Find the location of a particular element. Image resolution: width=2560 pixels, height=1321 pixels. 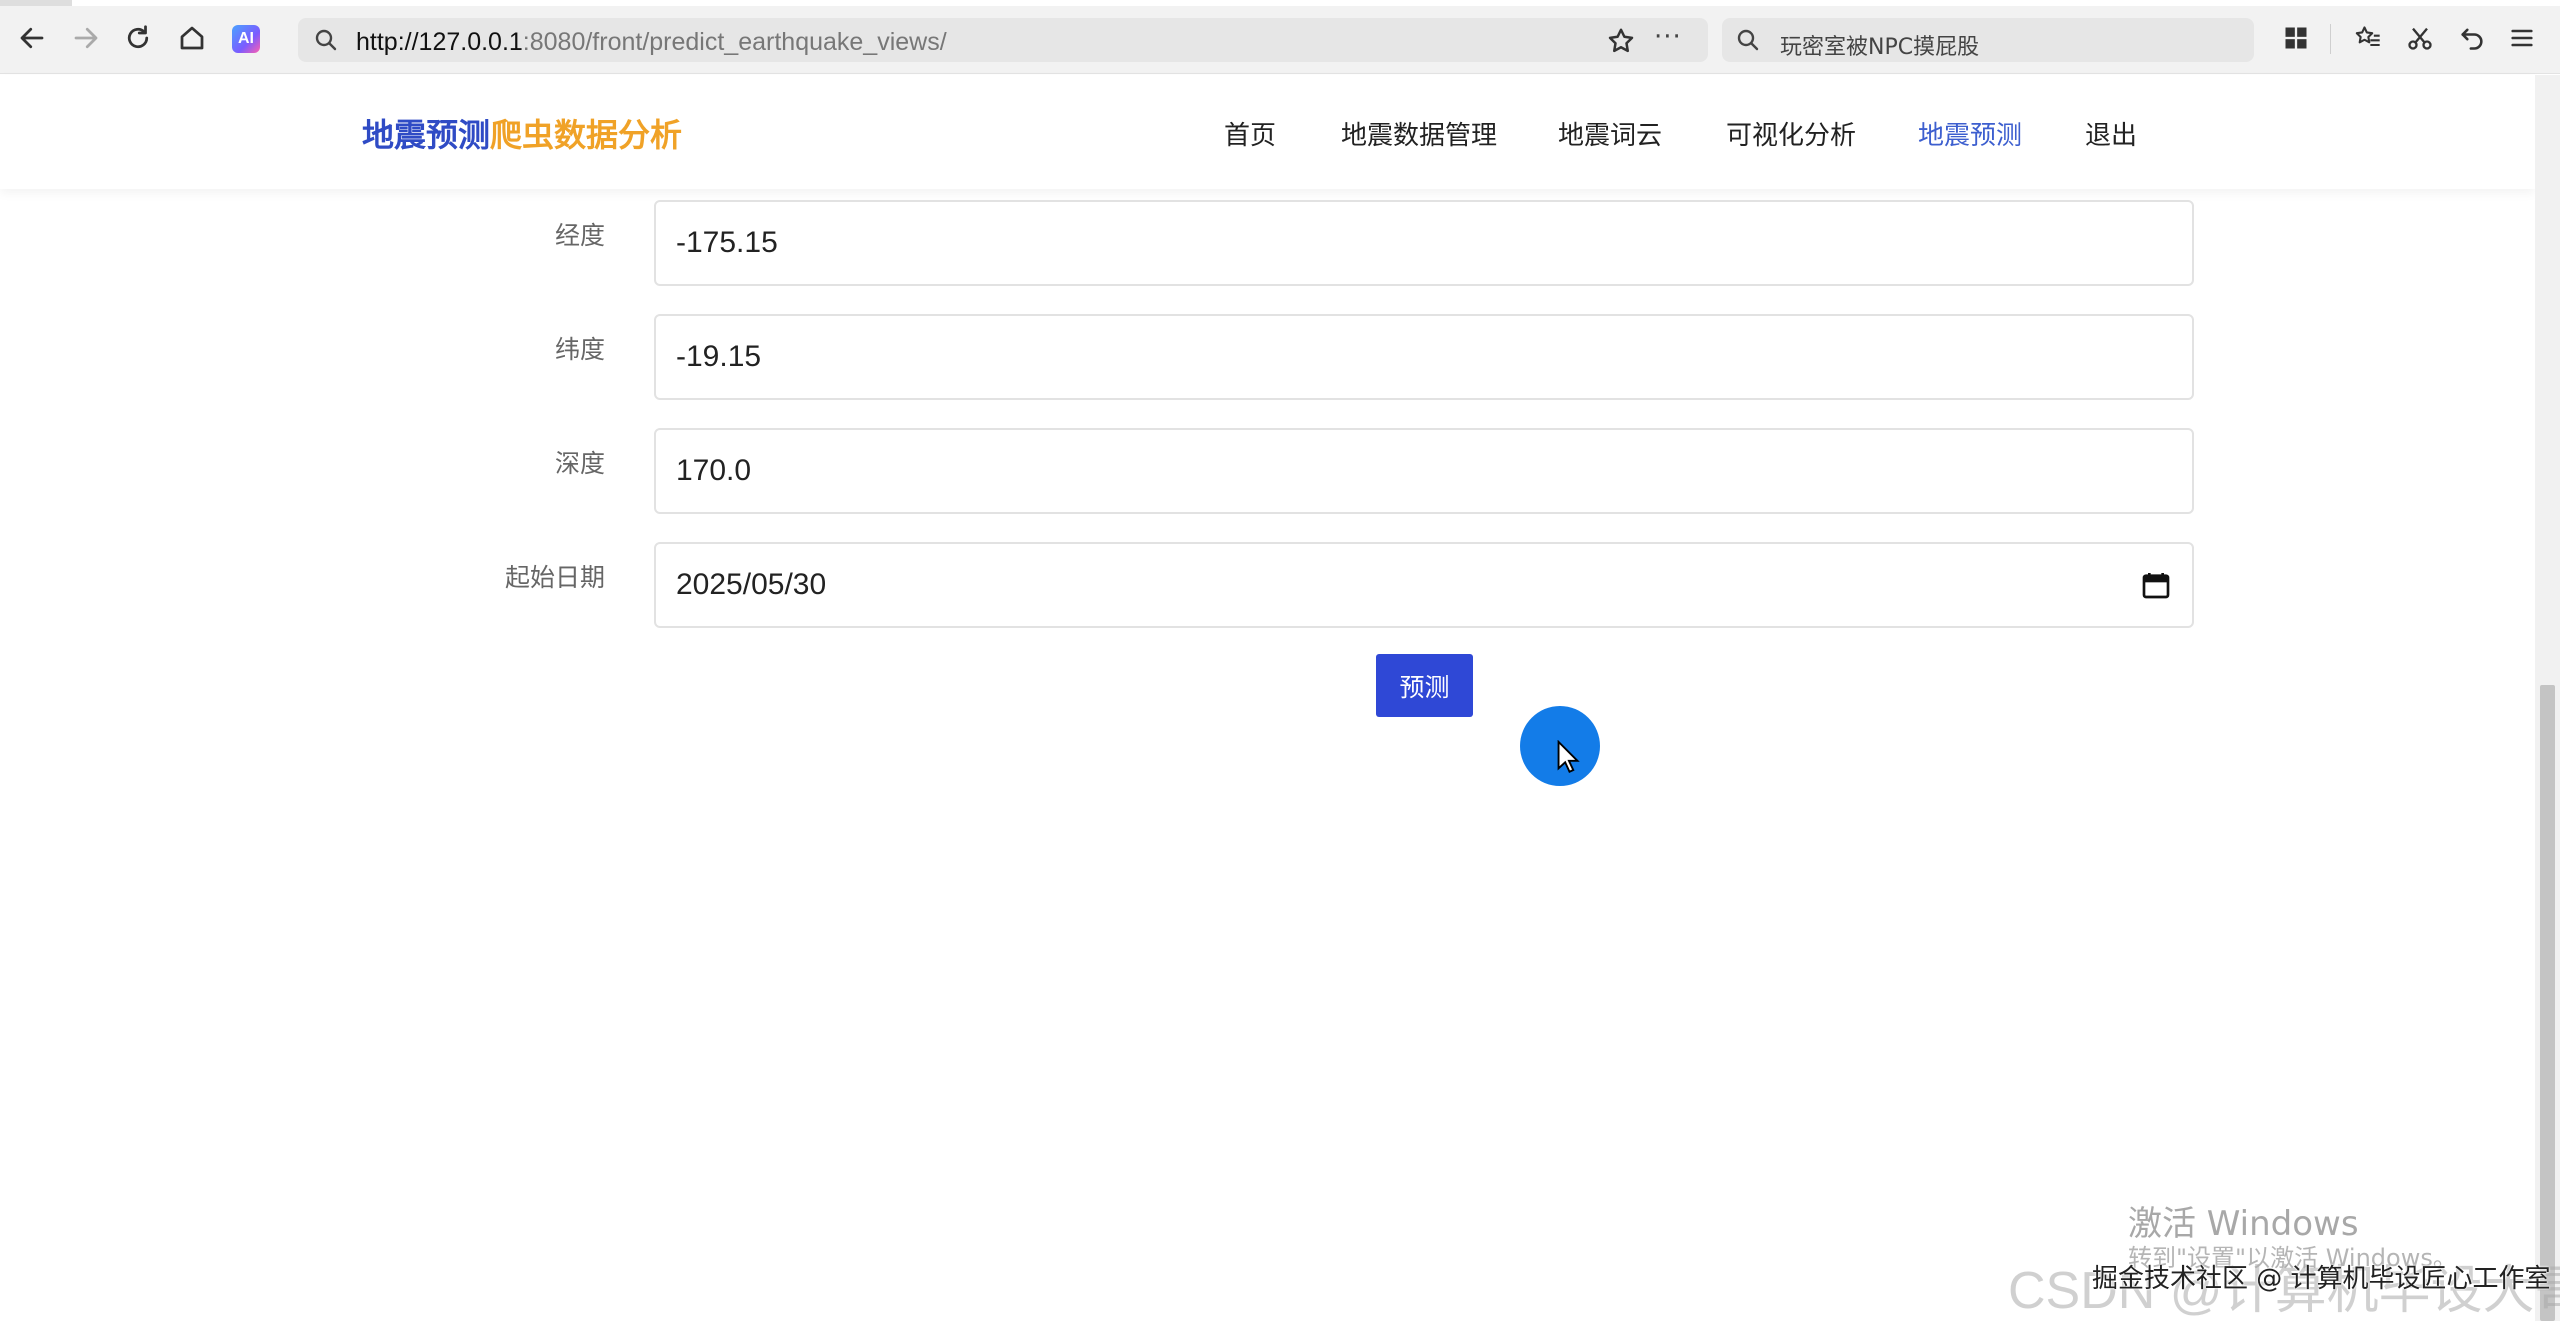

scrollbar-thumb is located at coordinates (2547, 1003).